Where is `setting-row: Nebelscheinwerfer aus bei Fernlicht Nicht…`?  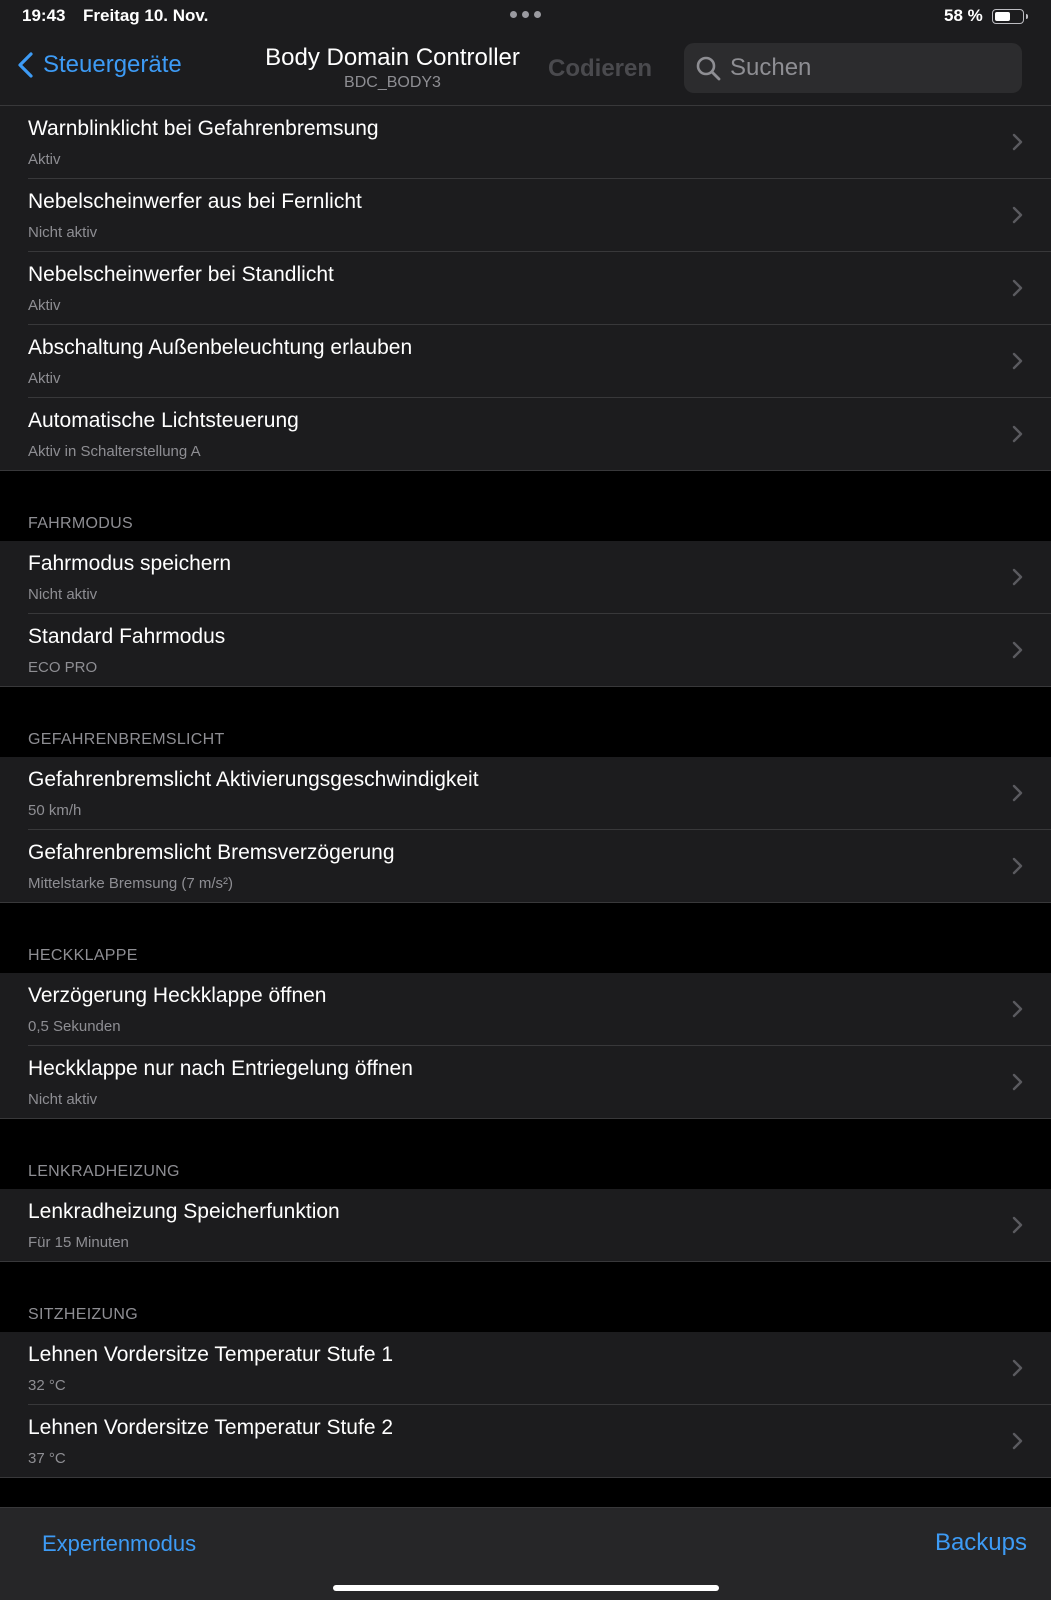
setting-row: Nebelscheinwerfer aus bei Fernlicht Nicht… is located at coordinates (525, 215).